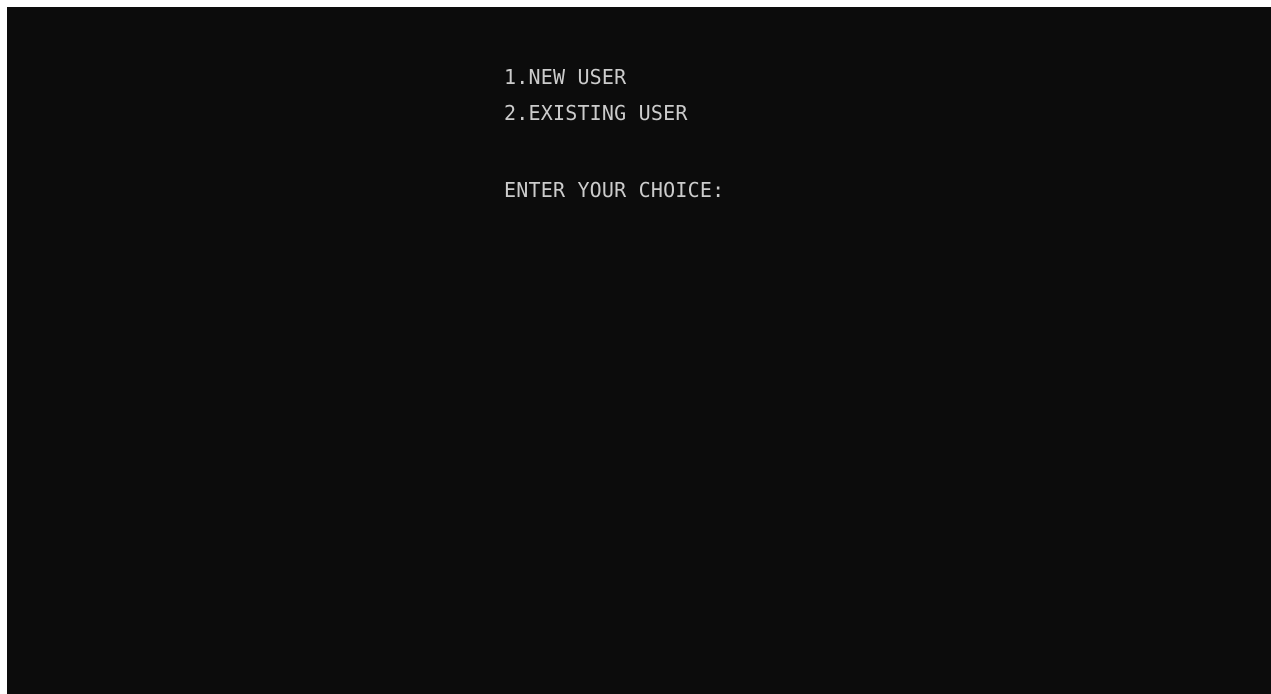 This screenshot has height=694, width=1271. Describe the element at coordinates (565, 77) in the screenshot. I see `menu-option-new-user: 1.NEW USER` at that location.